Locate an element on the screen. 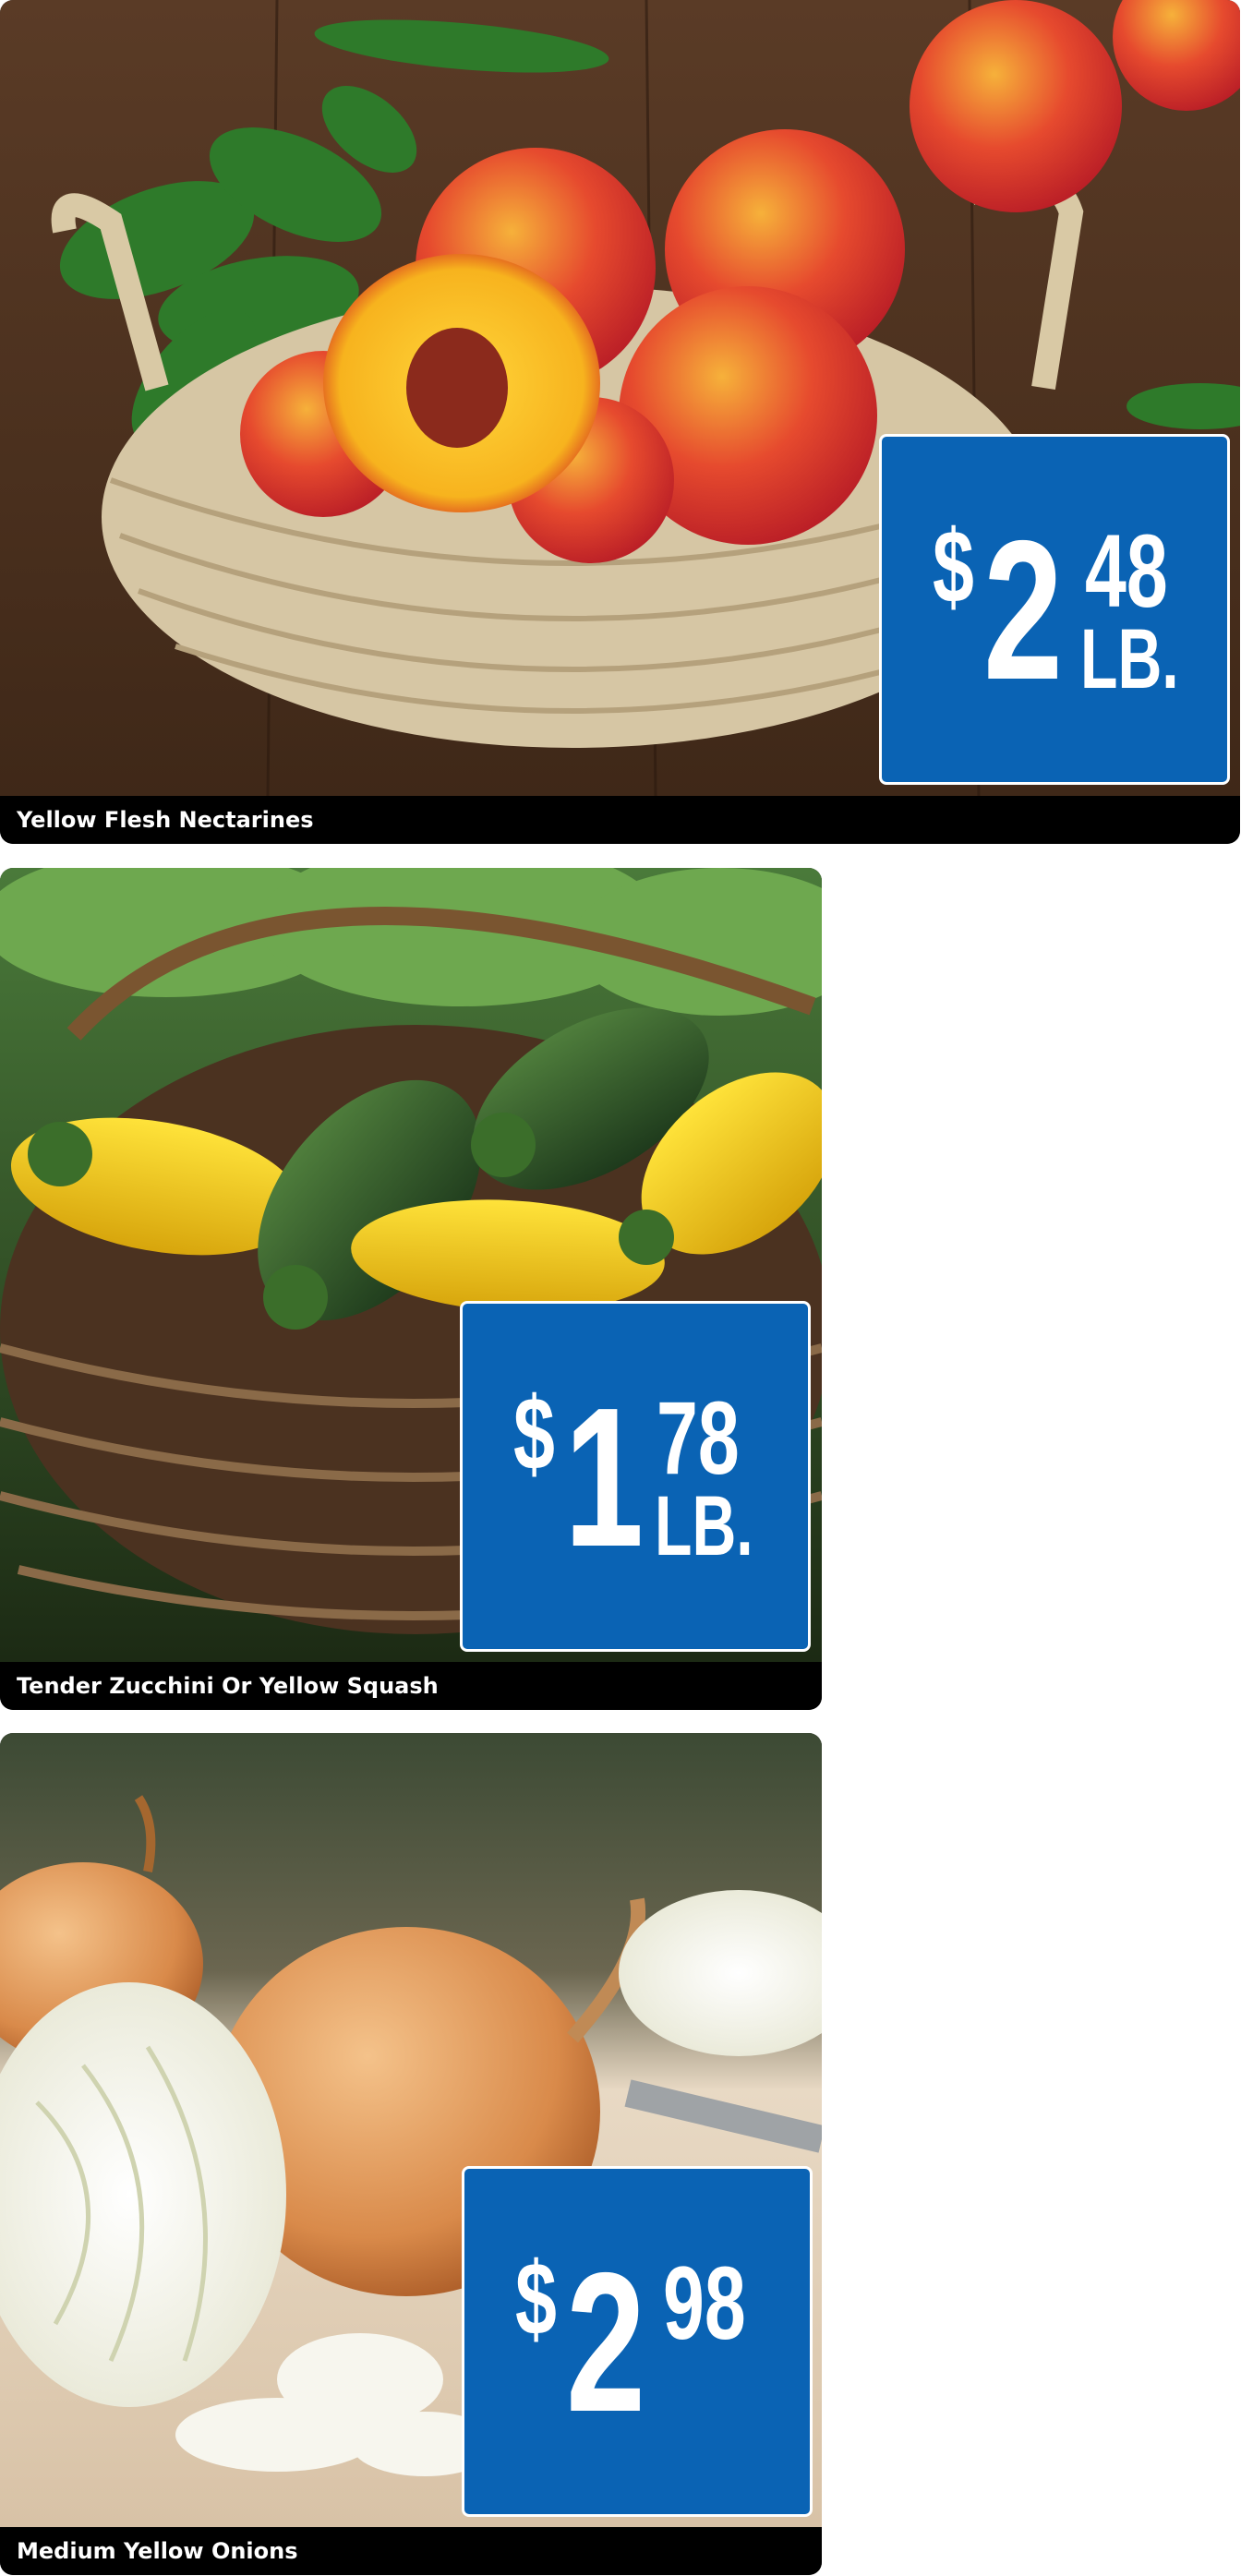 This screenshot has height=2576, width=1241. price-cents: 48 is located at coordinates (1126, 571).